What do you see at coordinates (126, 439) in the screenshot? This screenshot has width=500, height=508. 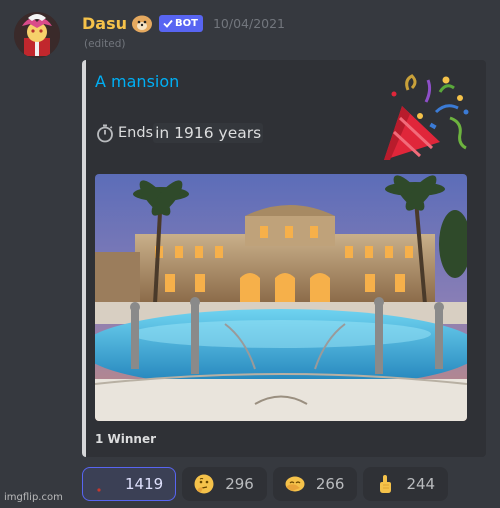 I see `embed-footer: 1 Winner` at bounding box center [126, 439].